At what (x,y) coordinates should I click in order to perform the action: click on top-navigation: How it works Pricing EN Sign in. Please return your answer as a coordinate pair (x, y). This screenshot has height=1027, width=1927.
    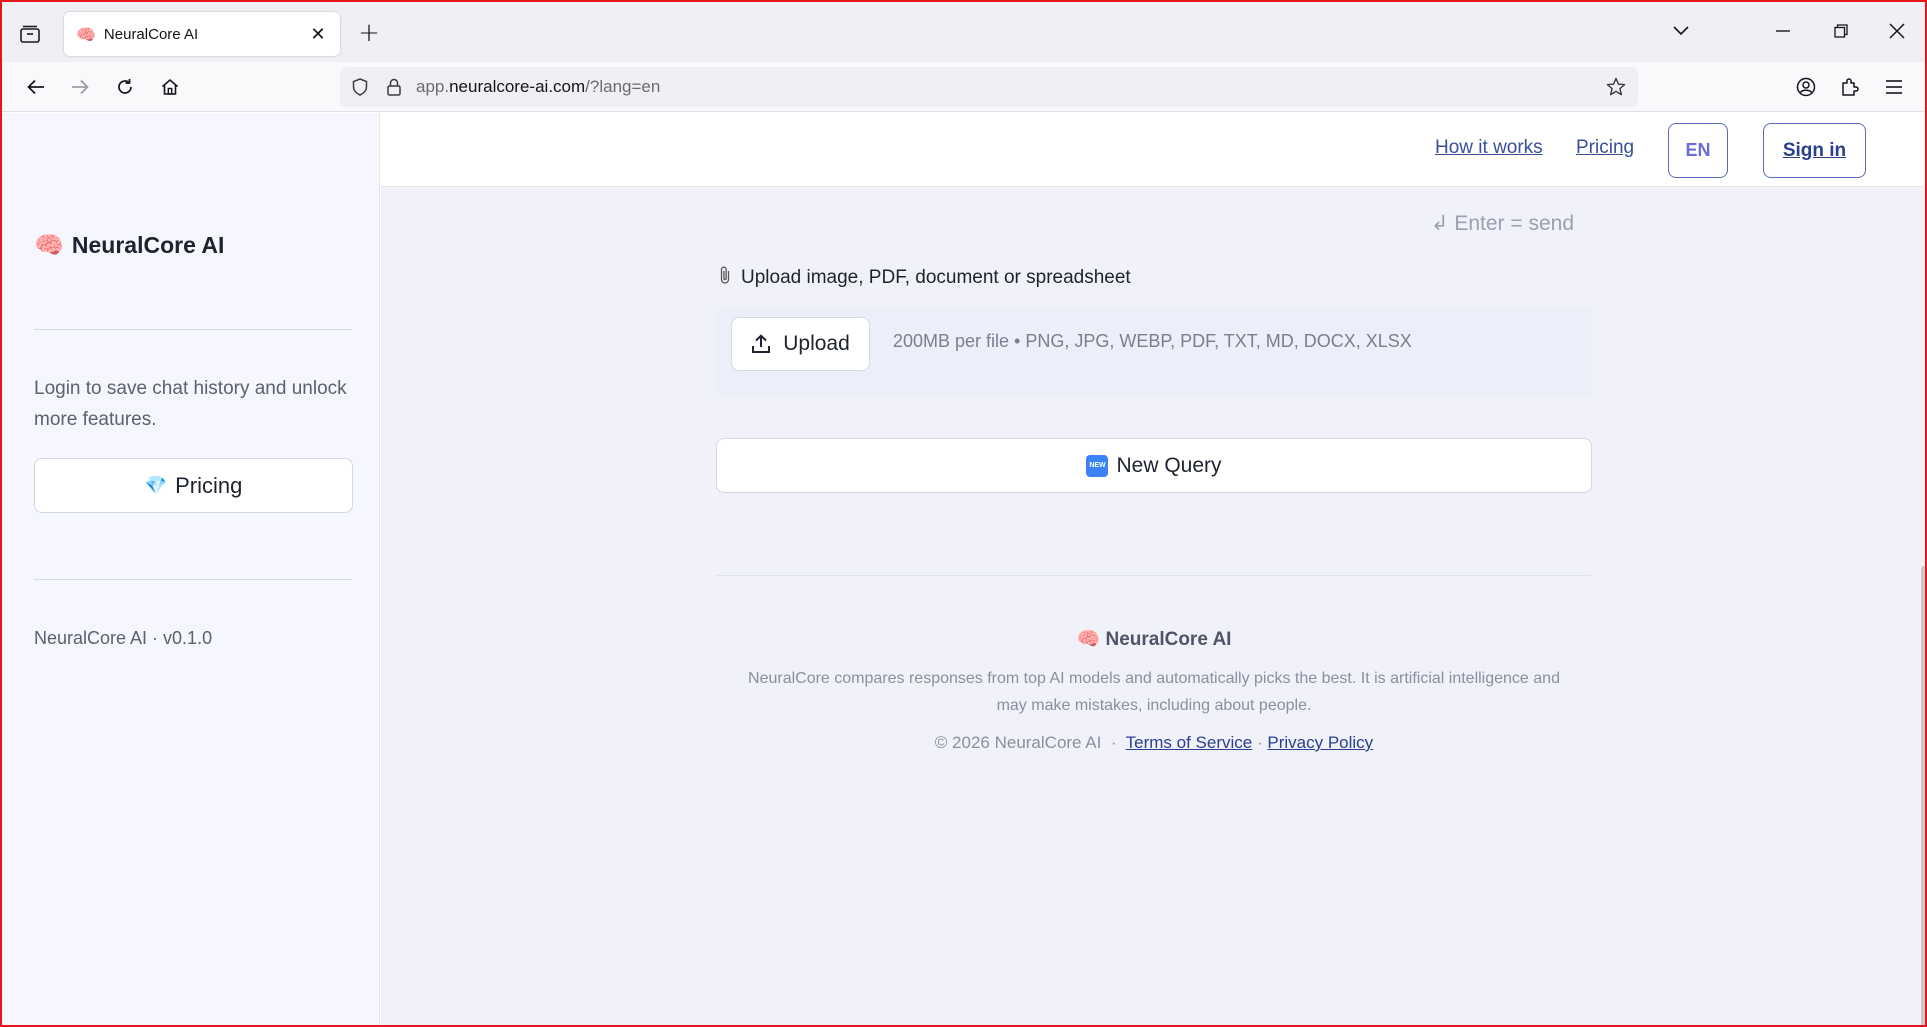
    Looking at the image, I should click on (1153, 150).